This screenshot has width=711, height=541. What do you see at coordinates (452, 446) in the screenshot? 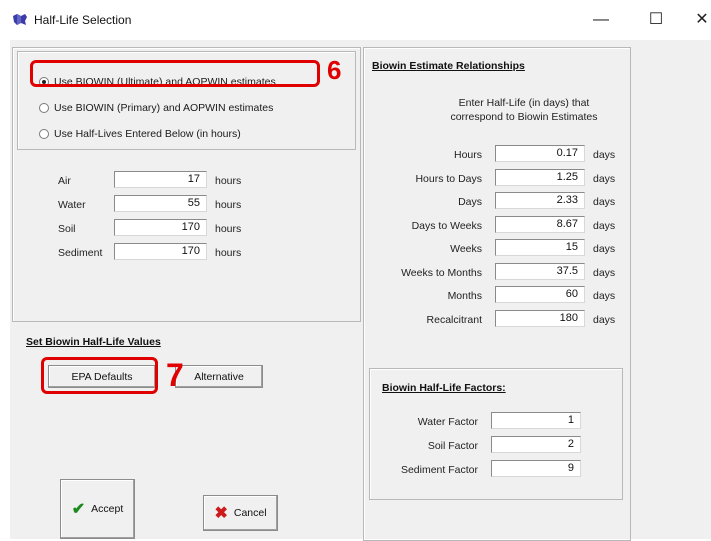
I see `factor-label: Soil Factor` at bounding box center [452, 446].